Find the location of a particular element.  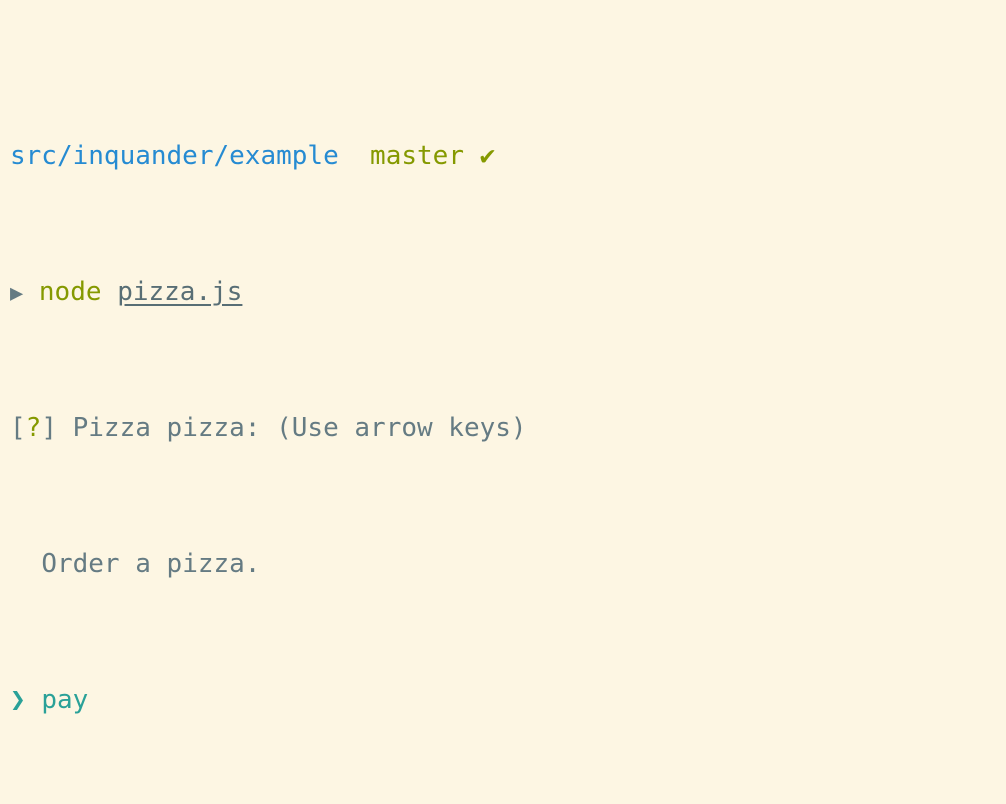

command-line: ▶ node pizza.js is located at coordinates (508, 292).